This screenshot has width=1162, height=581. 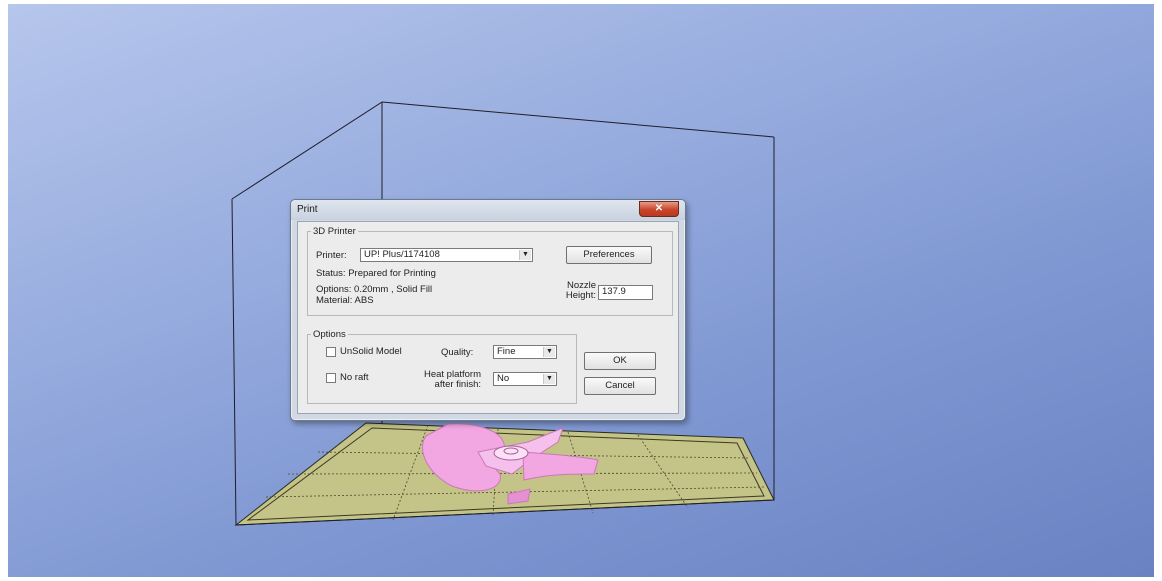 What do you see at coordinates (620, 386) in the screenshot?
I see `cancel-button: Cancel` at bounding box center [620, 386].